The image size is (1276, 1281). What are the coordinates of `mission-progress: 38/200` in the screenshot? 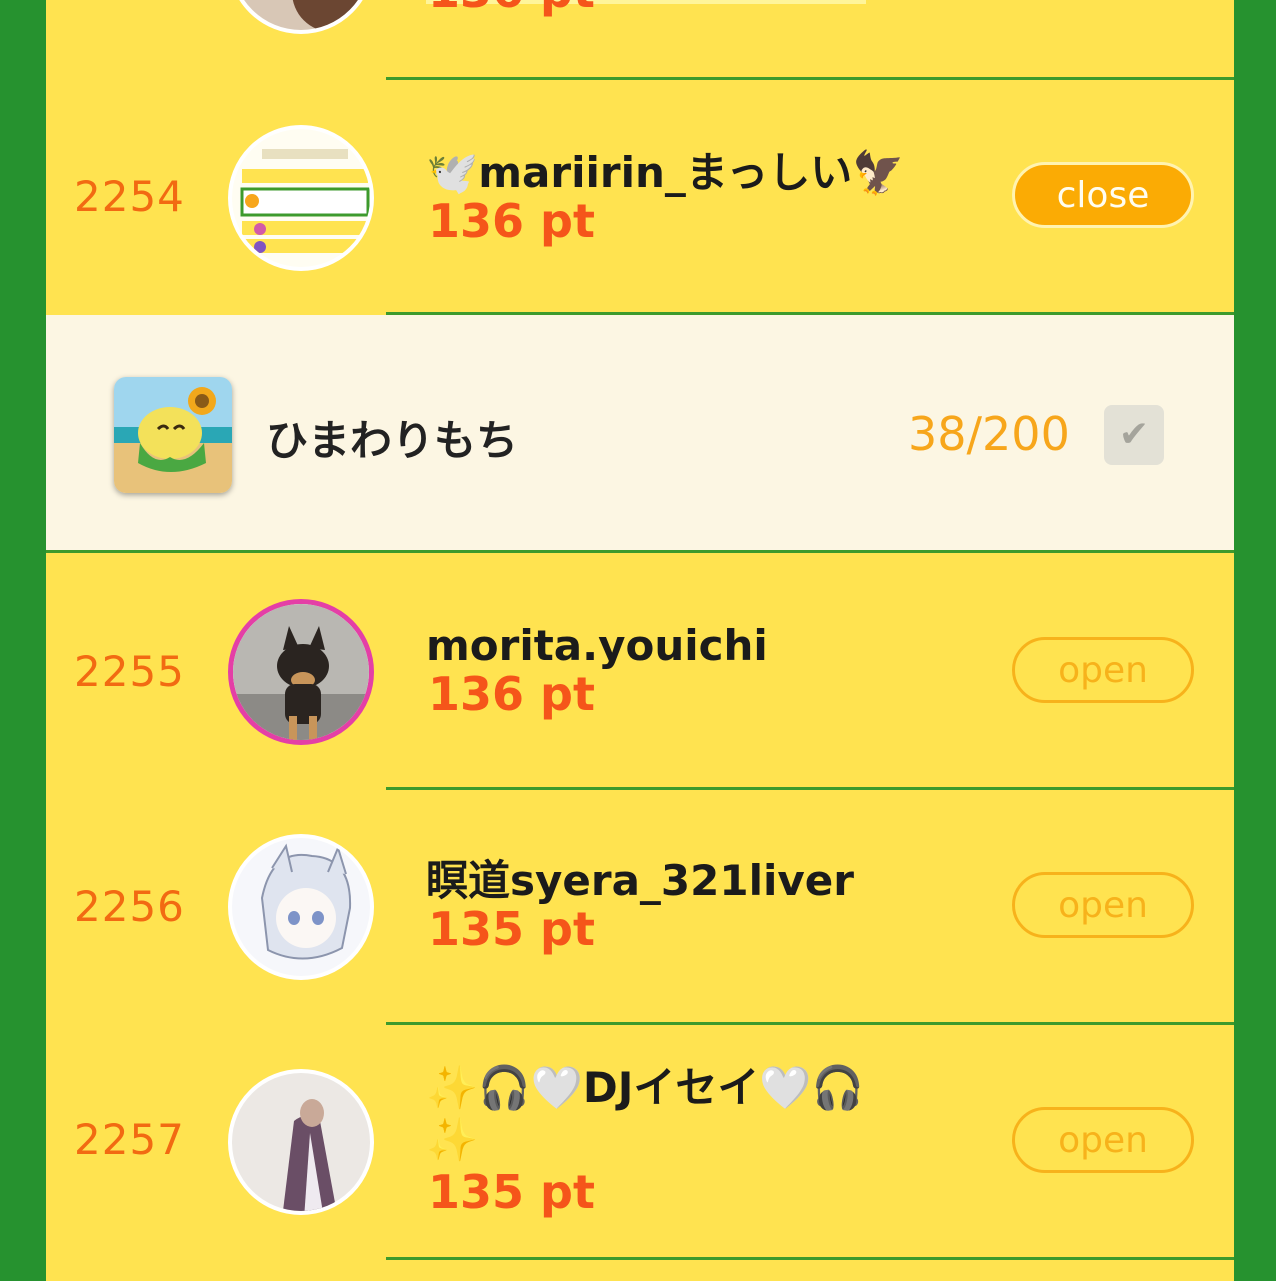 It's located at (989, 434).